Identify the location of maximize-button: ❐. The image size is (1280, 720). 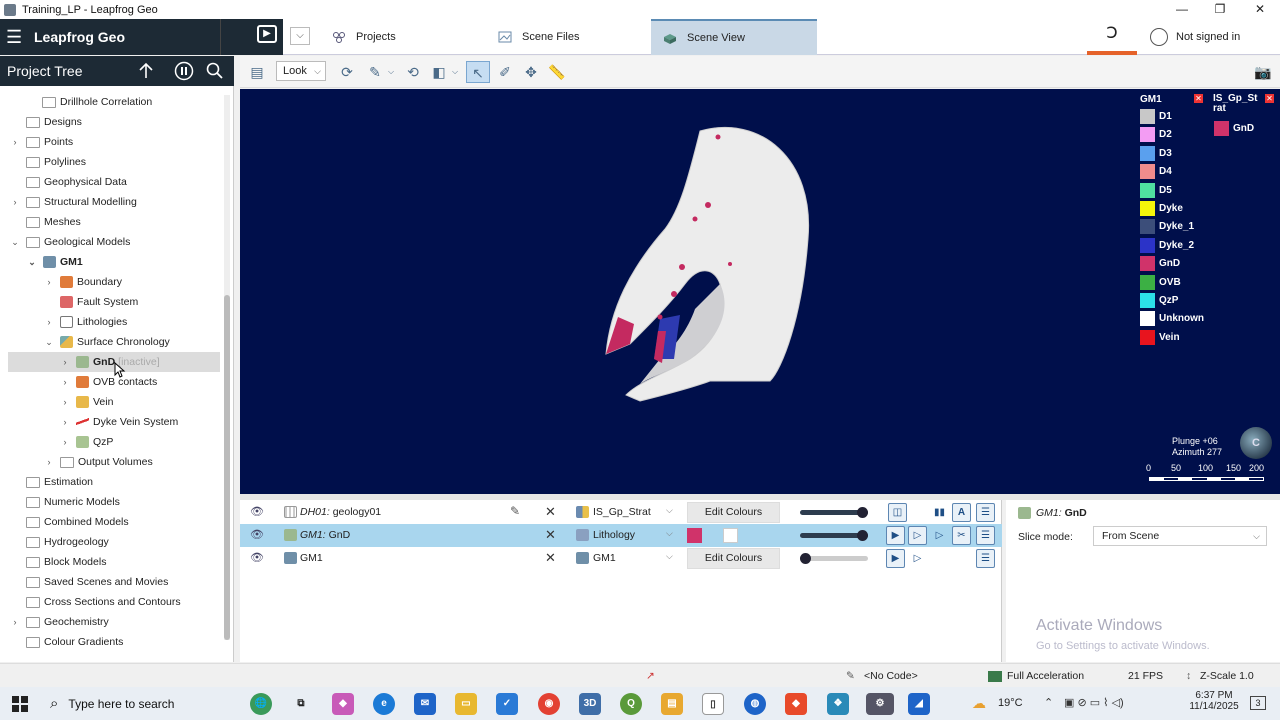
(1220, 9).